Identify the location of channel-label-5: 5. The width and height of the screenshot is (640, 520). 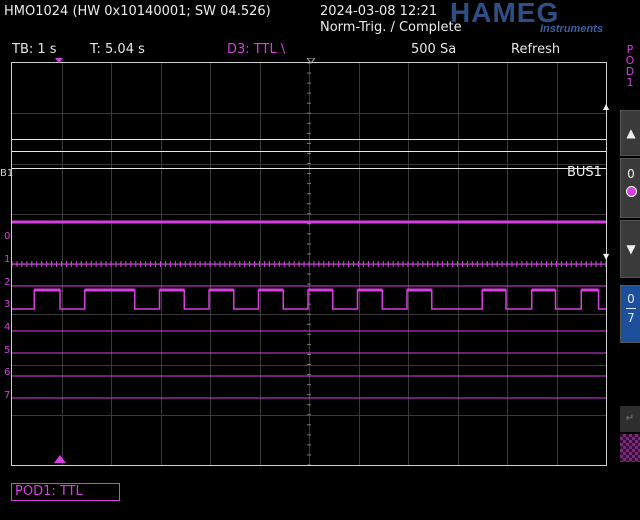
(7, 350).